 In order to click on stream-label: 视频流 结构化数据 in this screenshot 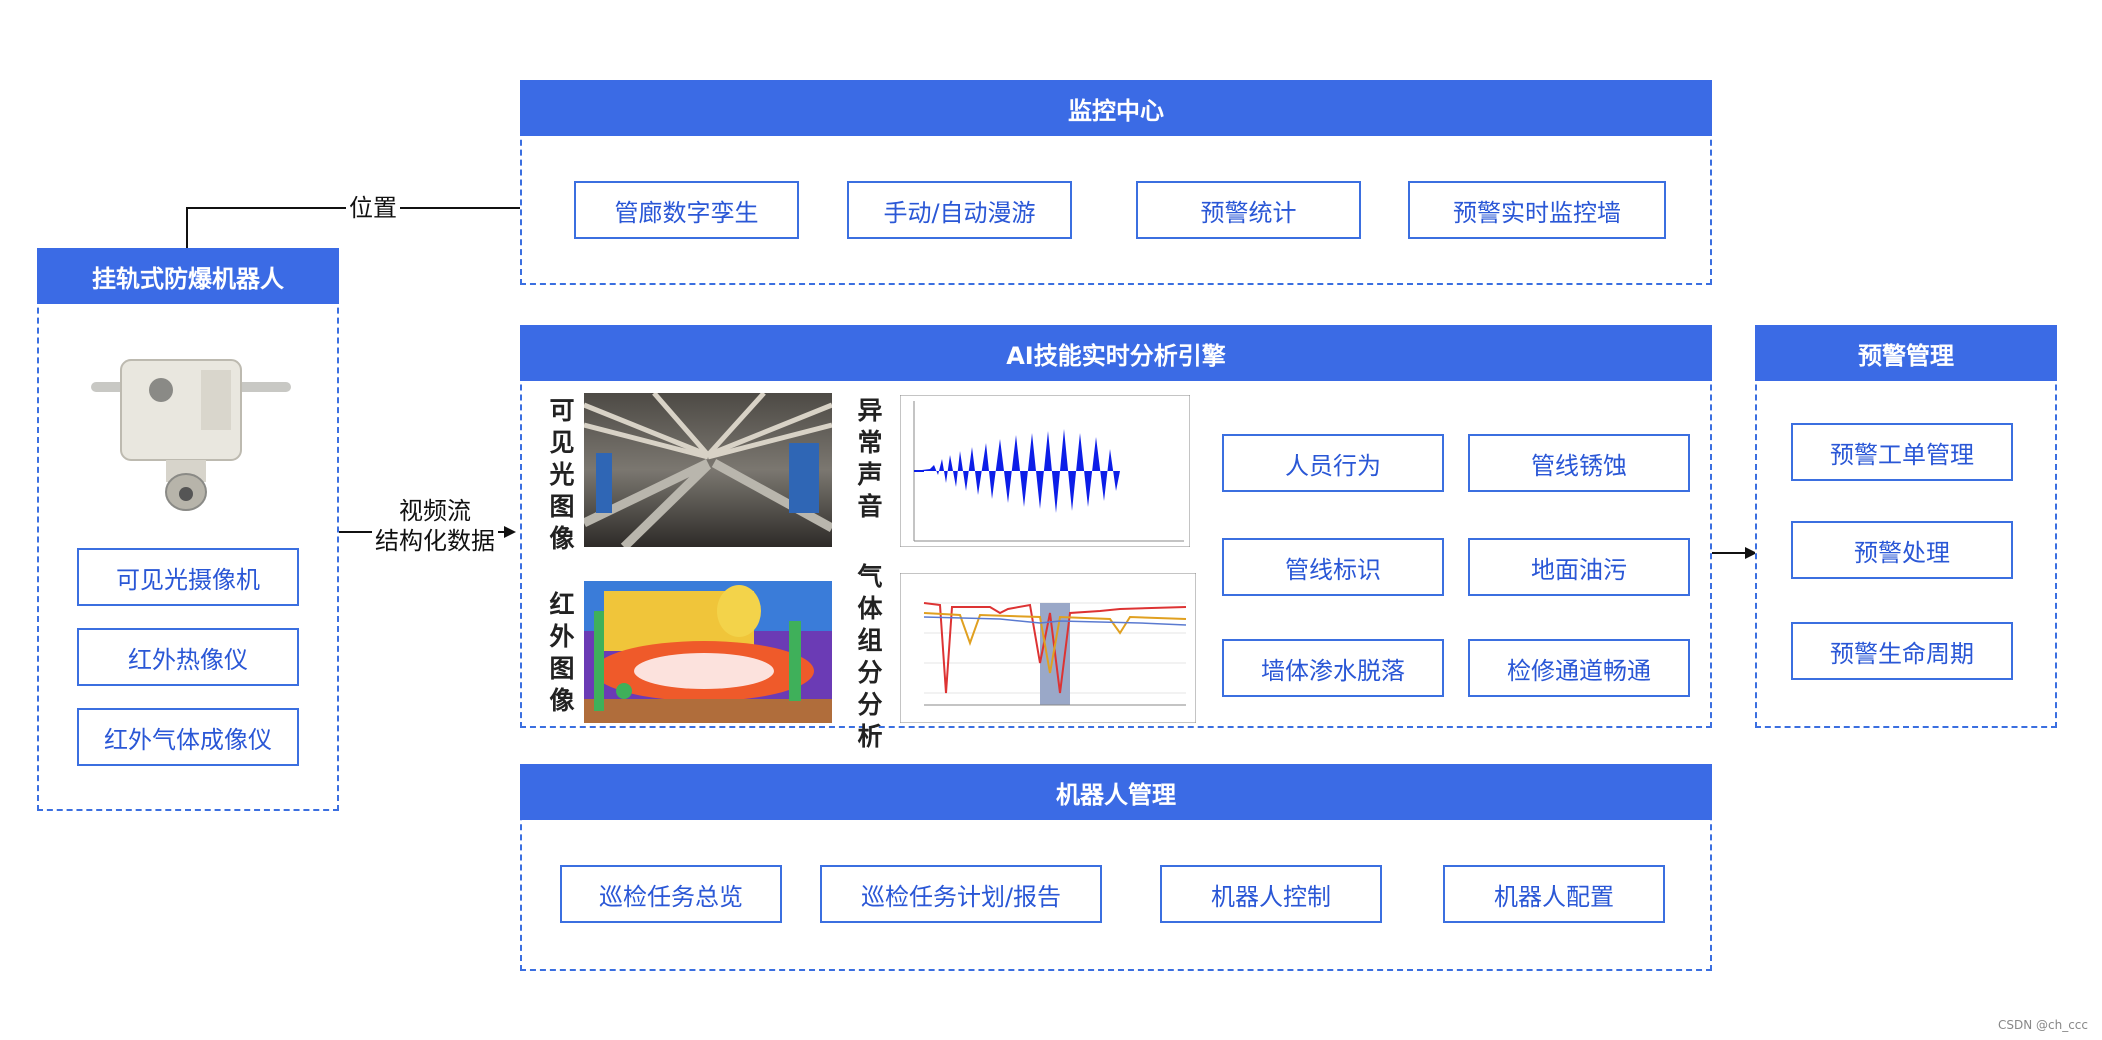, I will do `click(435, 526)`.